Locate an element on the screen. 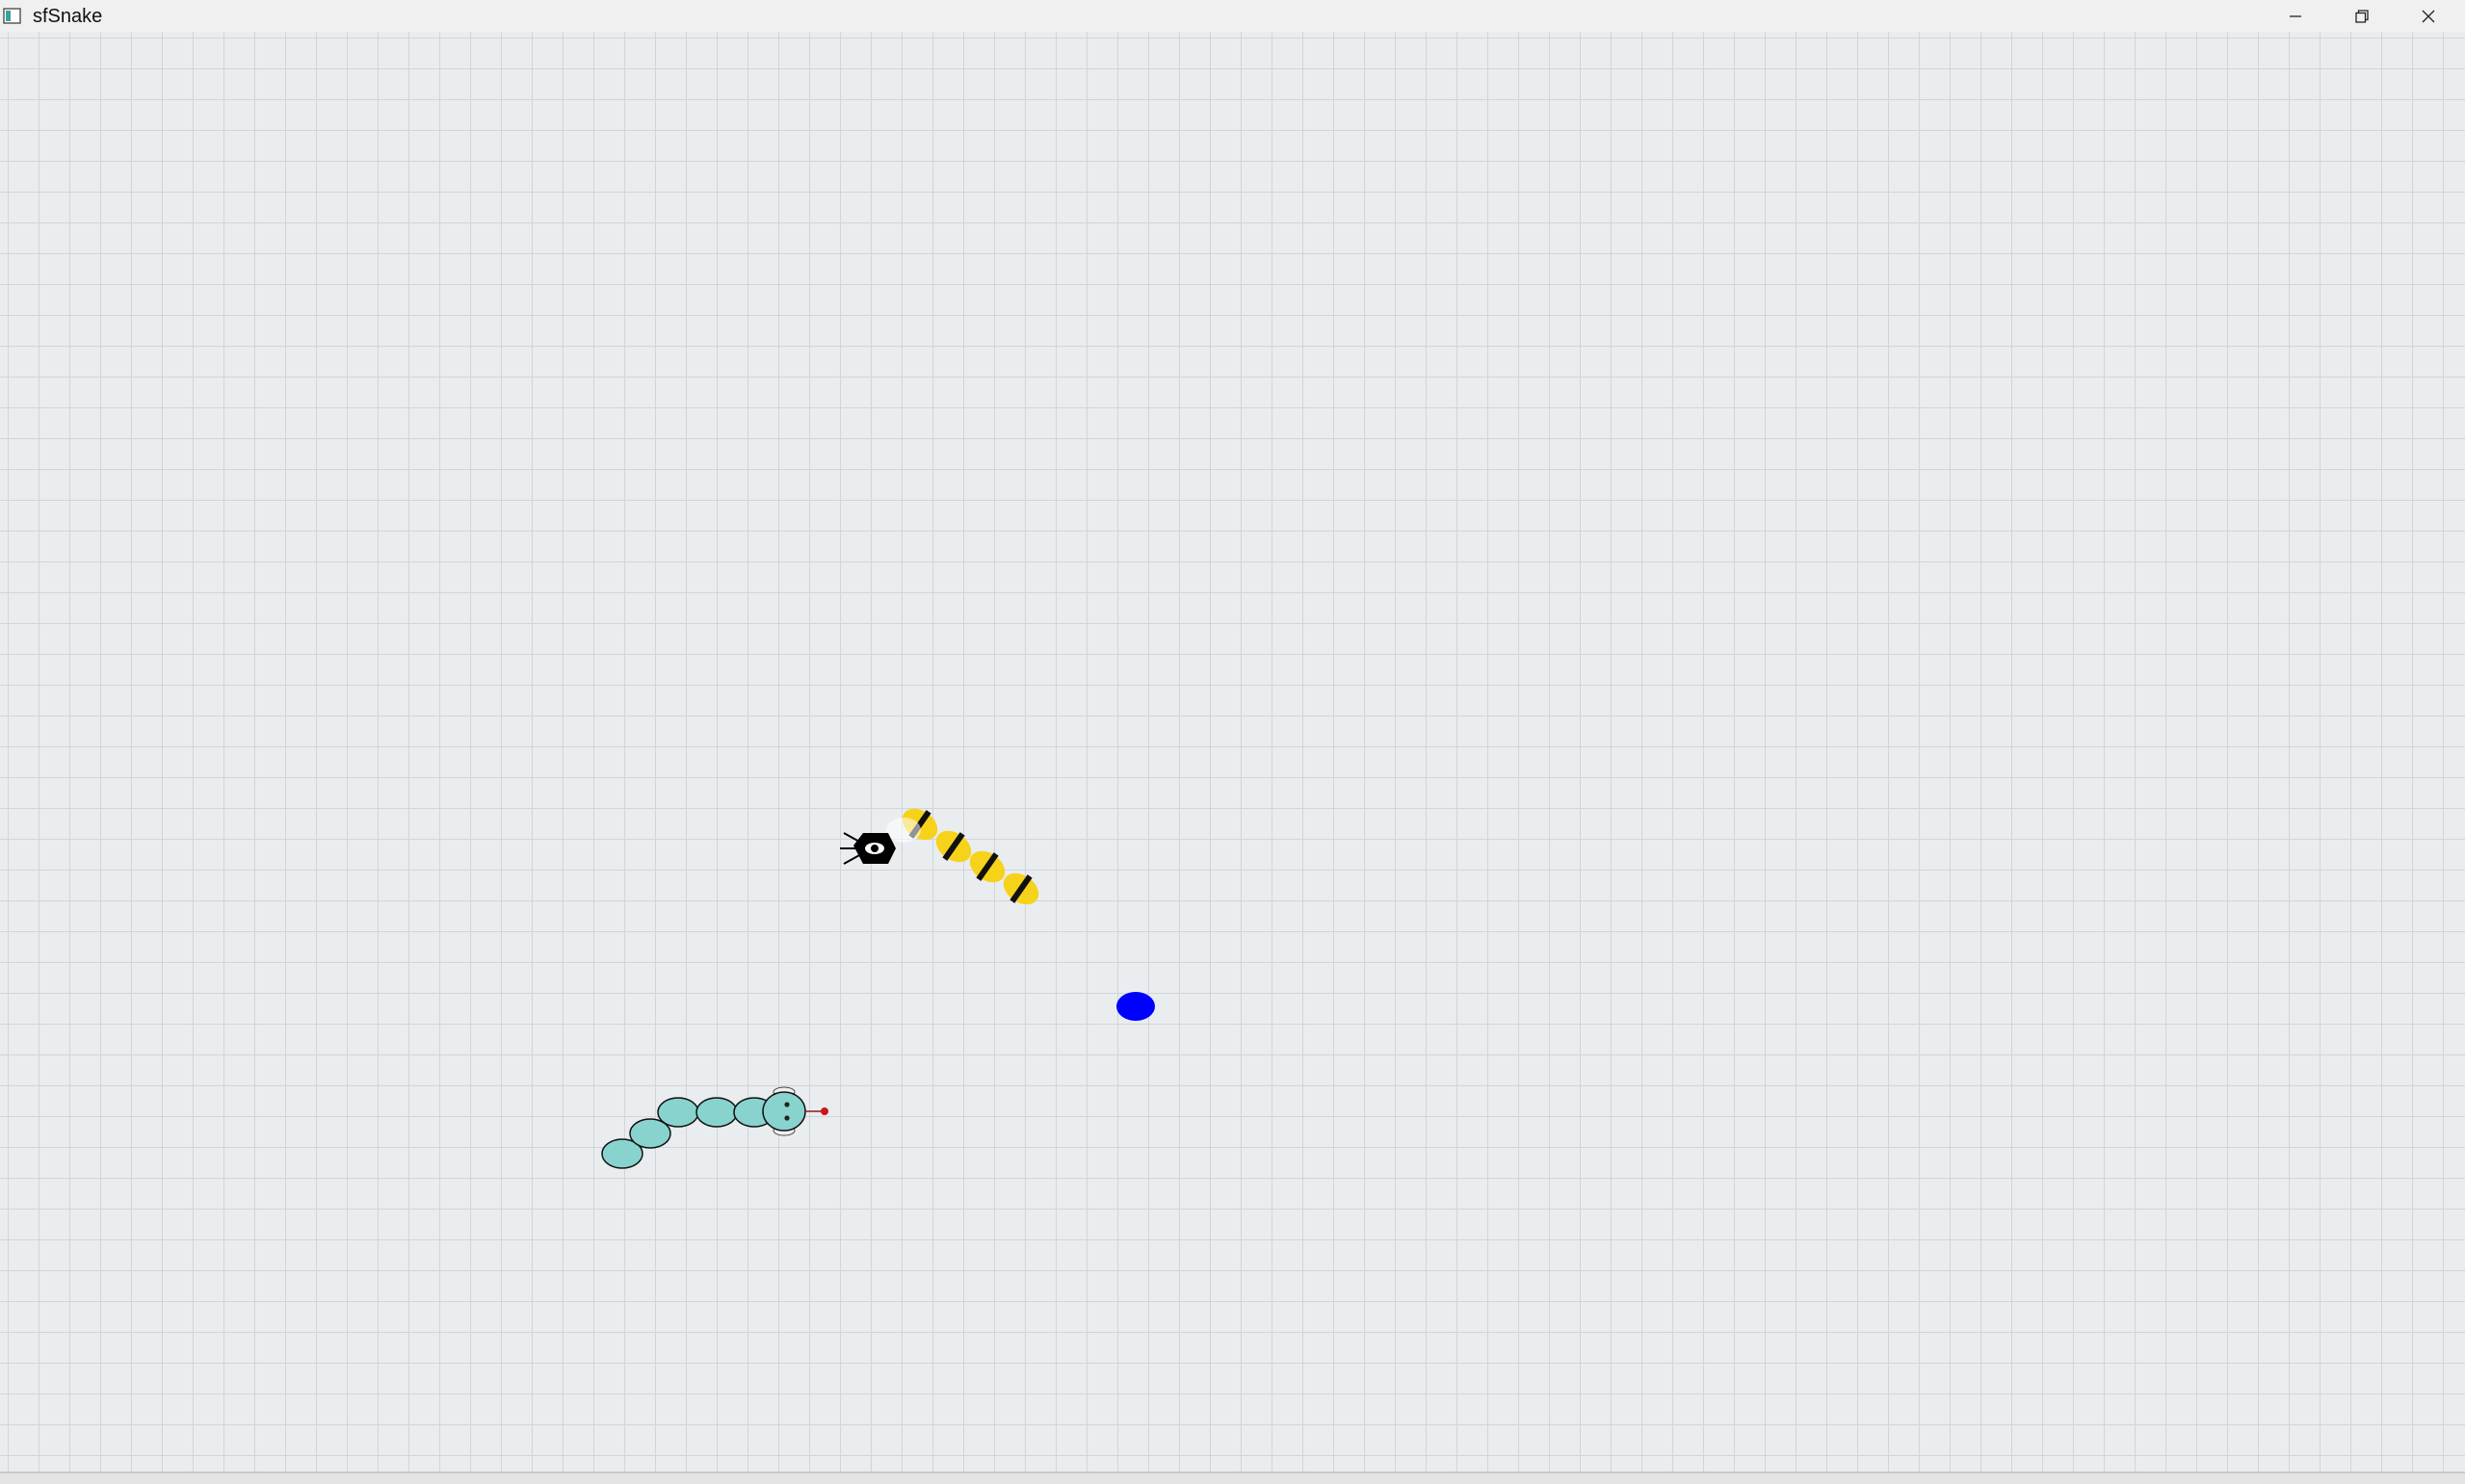  close-icon is located at coordinates (2428, 16).